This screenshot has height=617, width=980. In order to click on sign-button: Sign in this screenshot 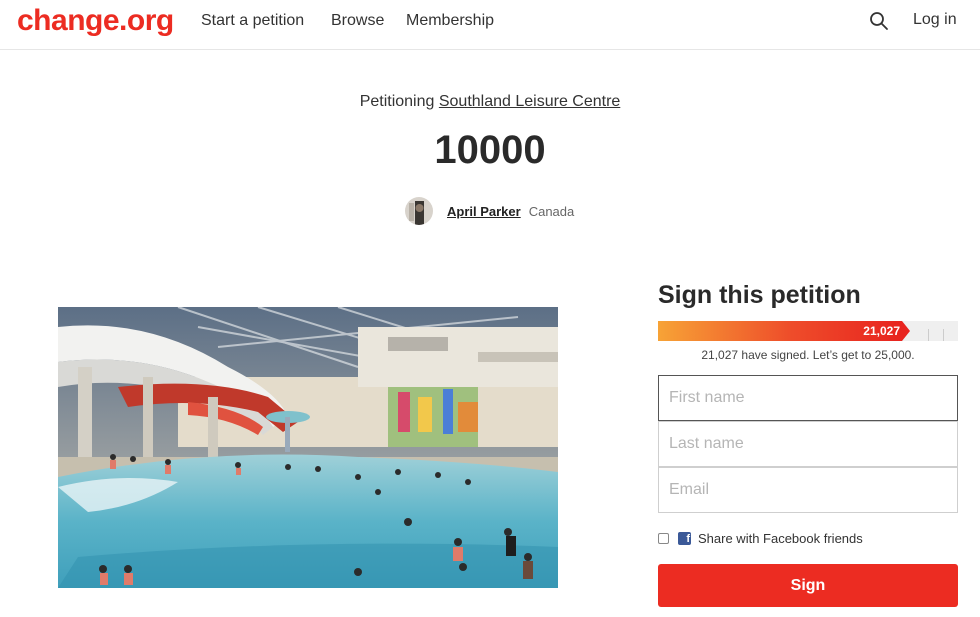, I will do `click(808, 585)`.